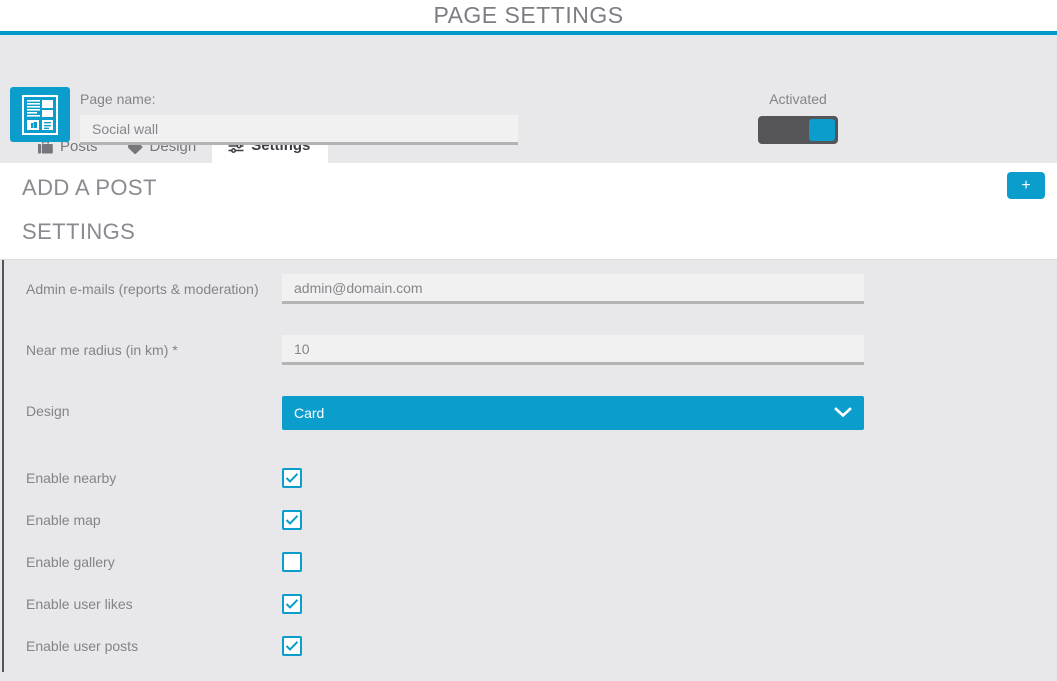  I want to click on checkbox-label-enable-user-posts: Enable user posts, so click(82, 645).